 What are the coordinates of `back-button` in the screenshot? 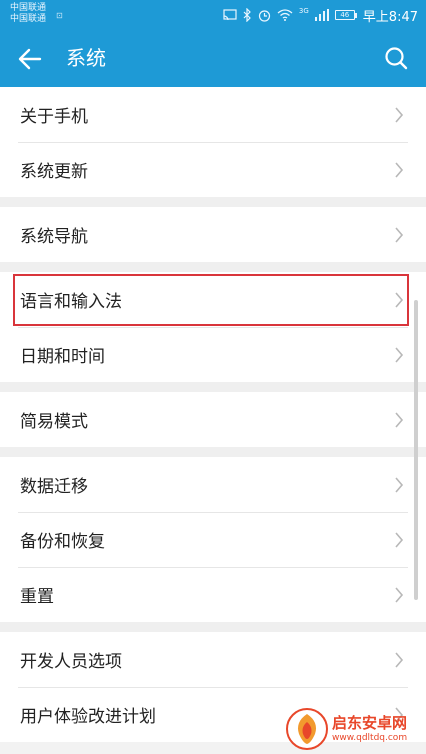 It's located at (30, 59).